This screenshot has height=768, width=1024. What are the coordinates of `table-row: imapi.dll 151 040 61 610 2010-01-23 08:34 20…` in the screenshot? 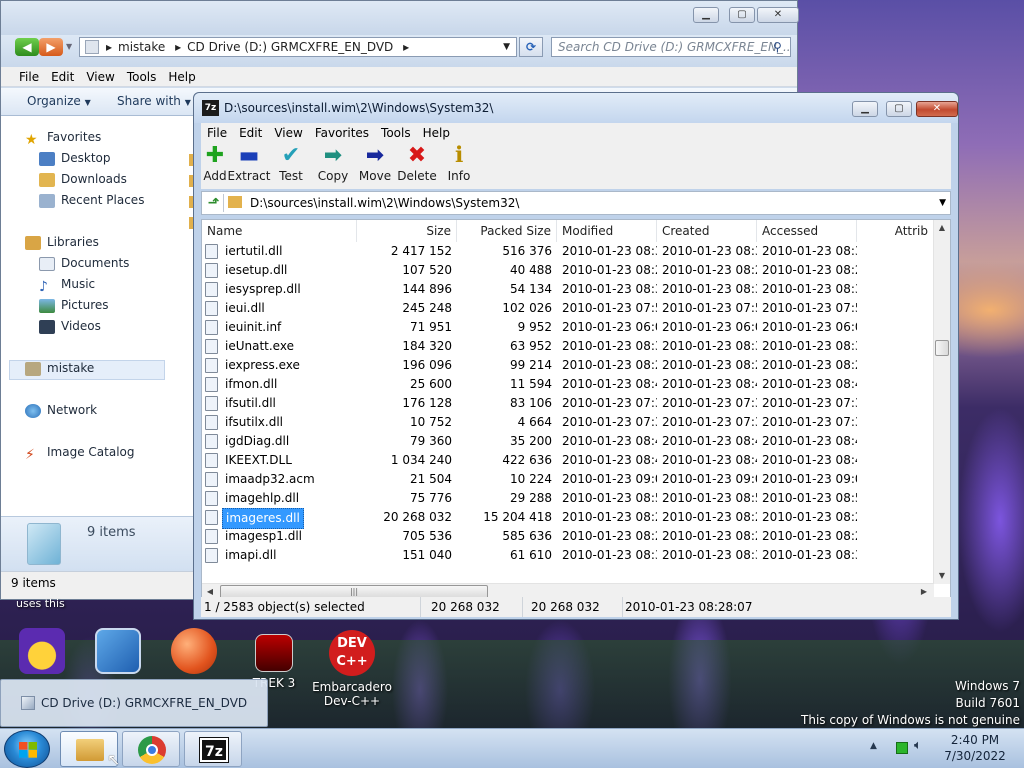 It's located at (568, 555).